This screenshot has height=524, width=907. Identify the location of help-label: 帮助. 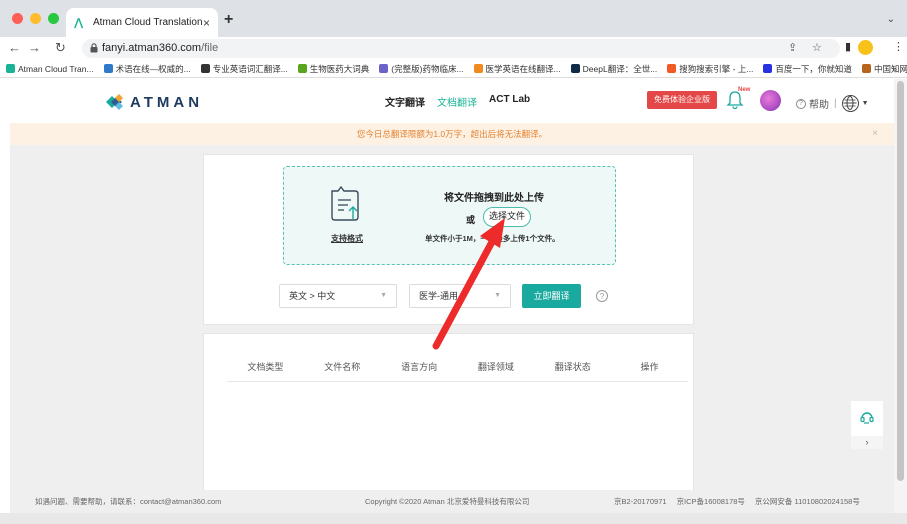
(819, 105).